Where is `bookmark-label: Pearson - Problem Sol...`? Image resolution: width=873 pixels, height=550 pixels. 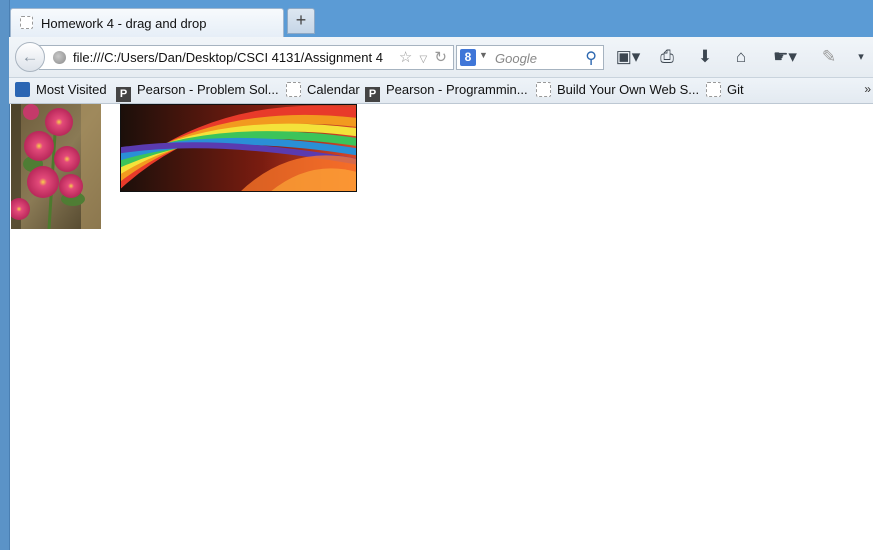
bookmark-label: Pearson - Problem Sol... is located at coordinates (208, 89).